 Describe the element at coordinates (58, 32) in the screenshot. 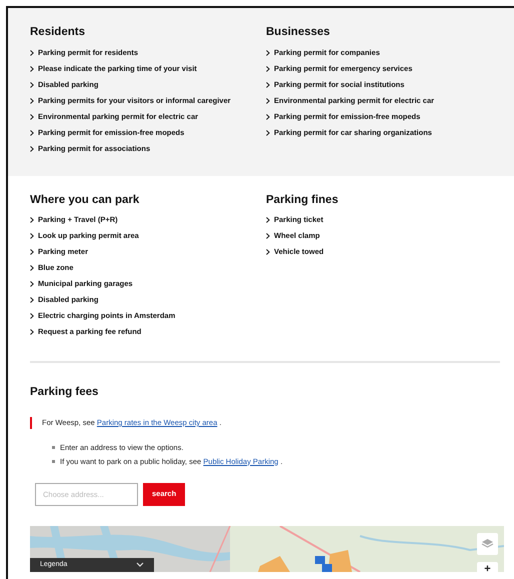

I see `section-heading: Residents` at that location.